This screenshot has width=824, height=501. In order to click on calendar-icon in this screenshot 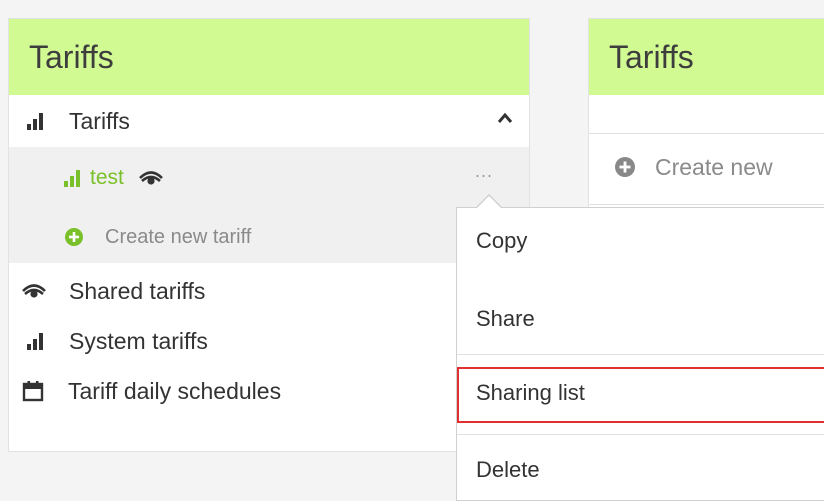, I will do `click(33, 391)`.